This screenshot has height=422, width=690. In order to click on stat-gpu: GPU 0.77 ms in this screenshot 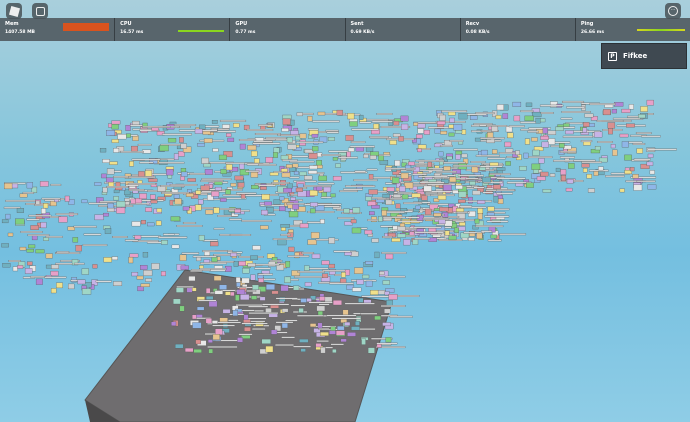, I will do `click(288, 29)`.